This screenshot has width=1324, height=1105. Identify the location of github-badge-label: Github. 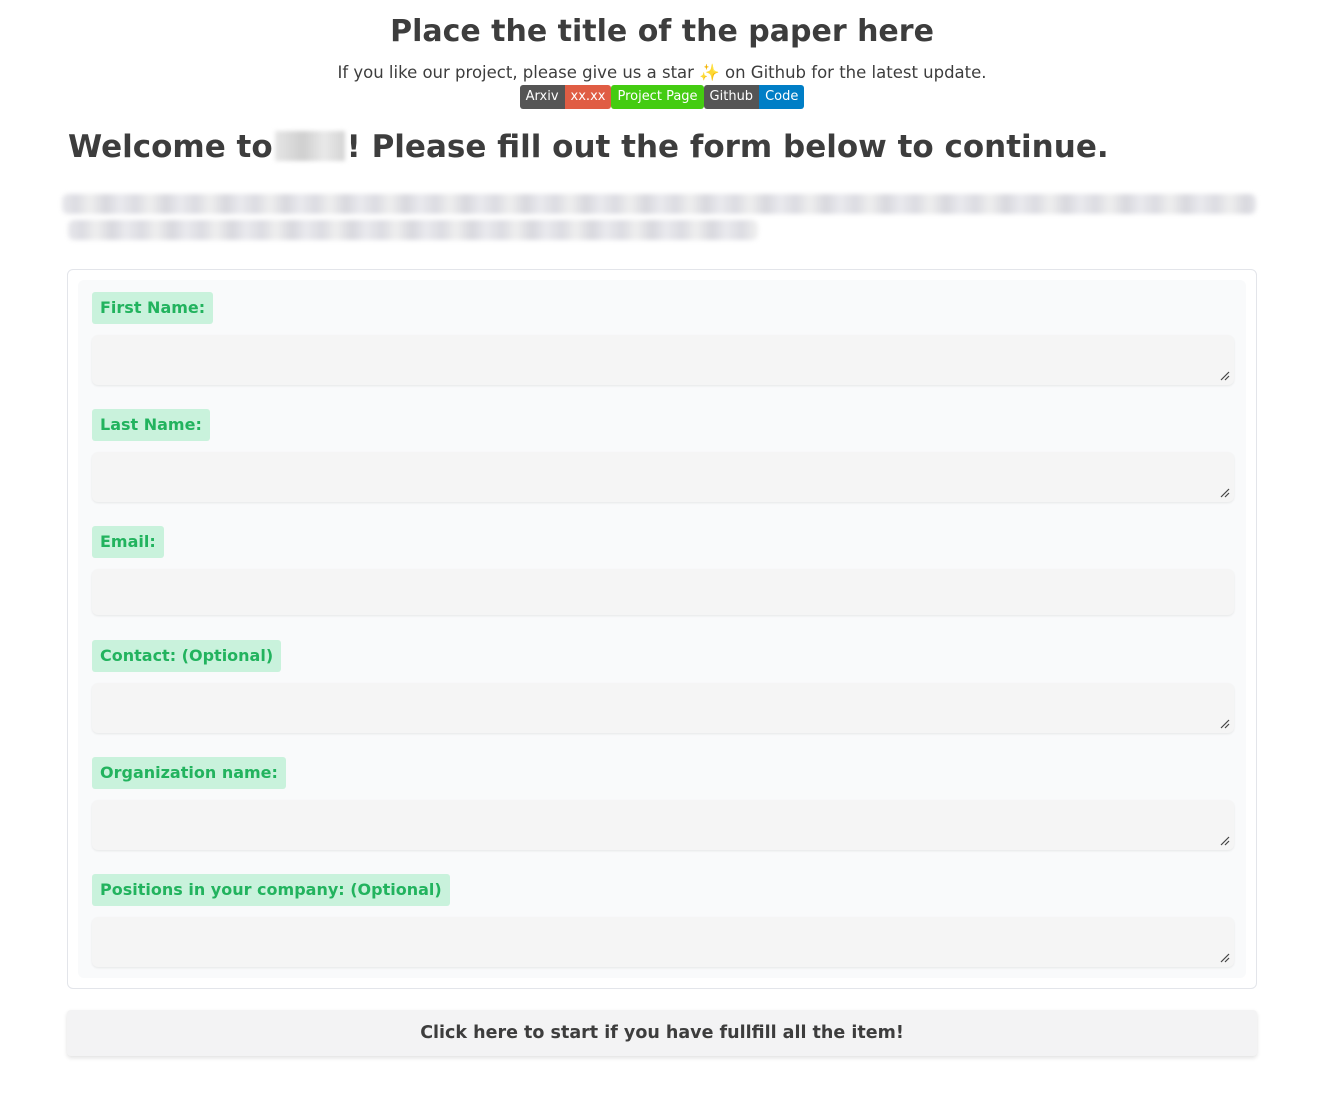
(731, 97).